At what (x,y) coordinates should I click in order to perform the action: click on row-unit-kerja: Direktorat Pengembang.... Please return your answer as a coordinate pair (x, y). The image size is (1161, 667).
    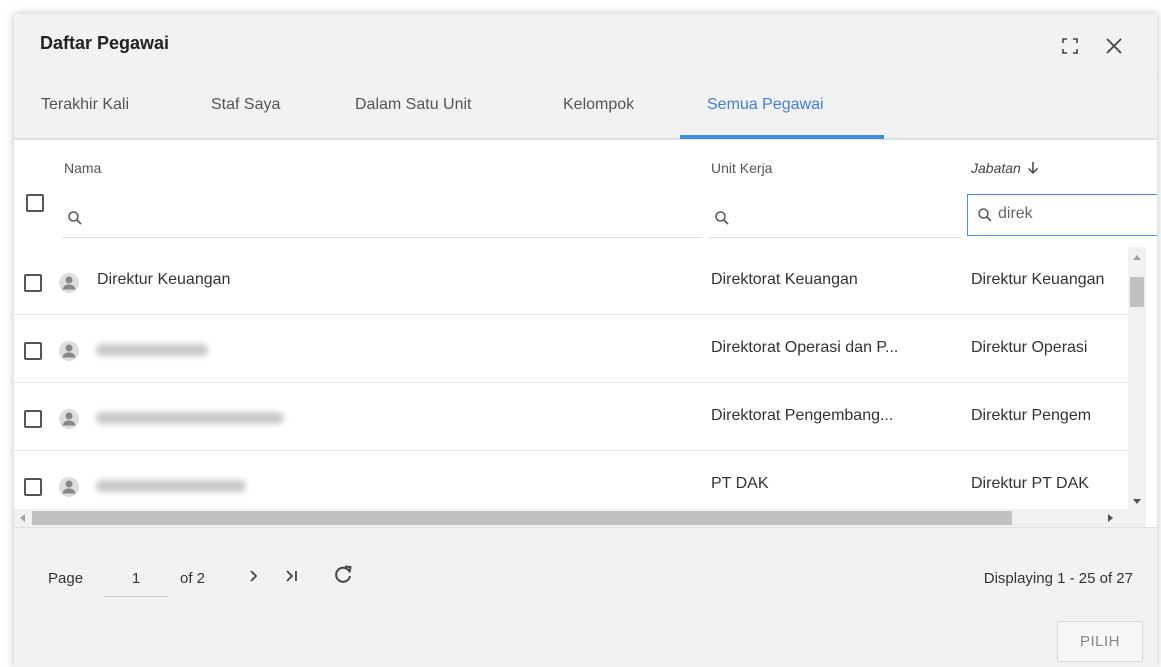
    Looking at the image, I should click on (802, 415).